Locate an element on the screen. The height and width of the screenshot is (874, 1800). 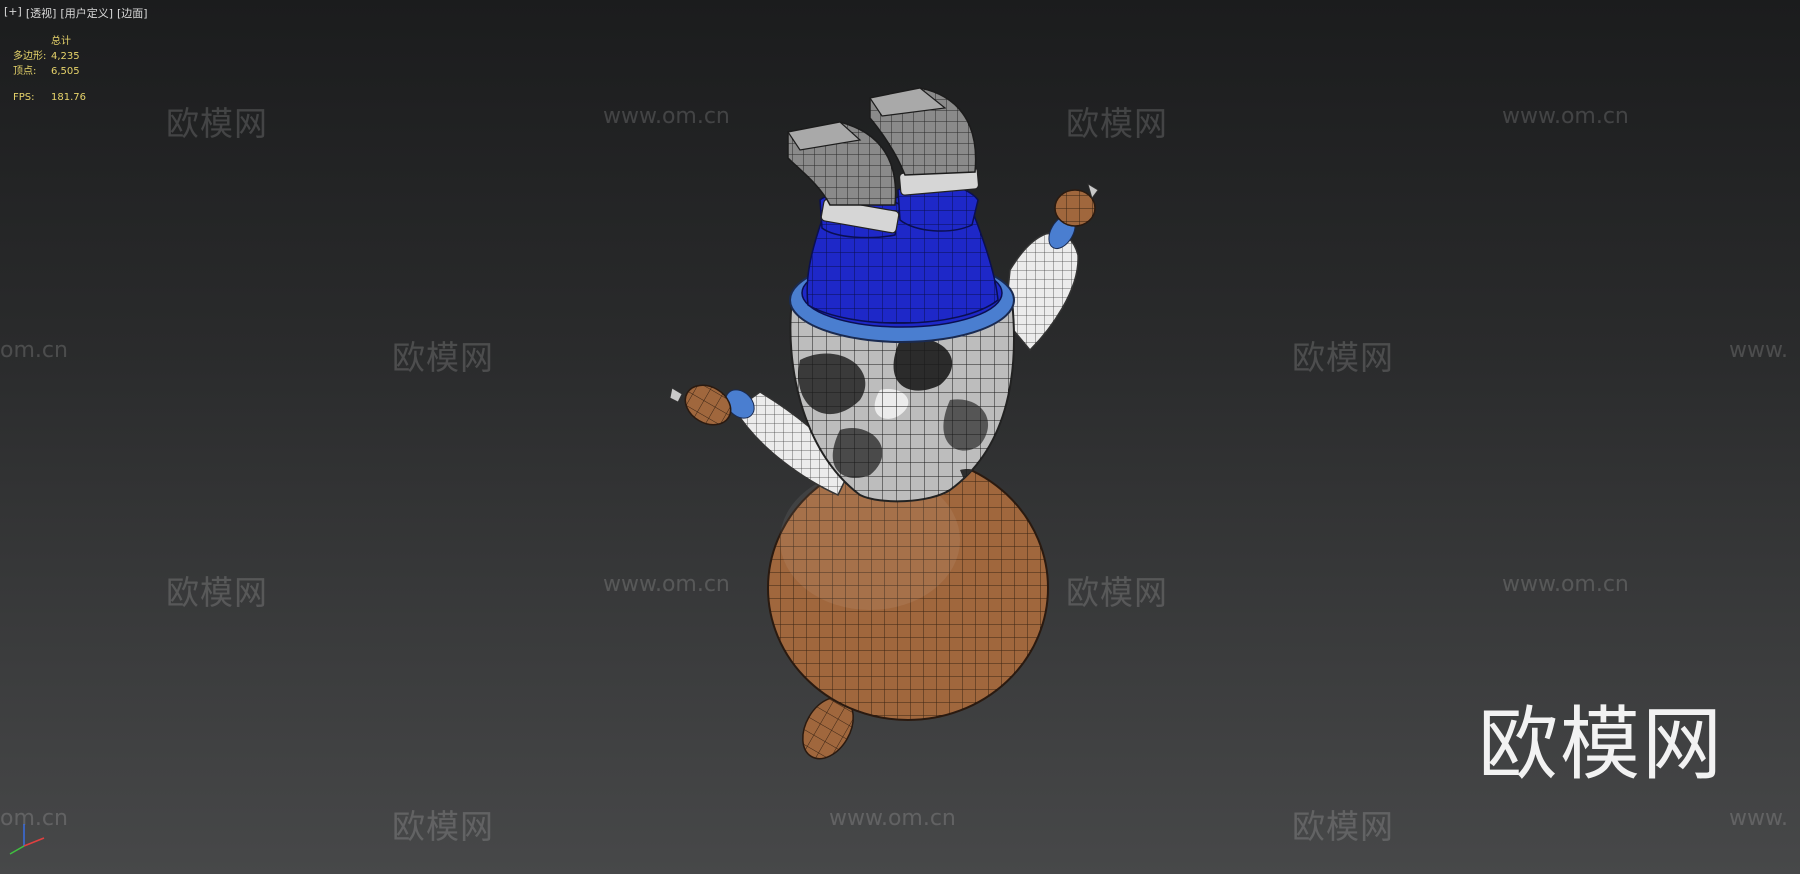
model-right-arm is located at coordinates (1051, 267).